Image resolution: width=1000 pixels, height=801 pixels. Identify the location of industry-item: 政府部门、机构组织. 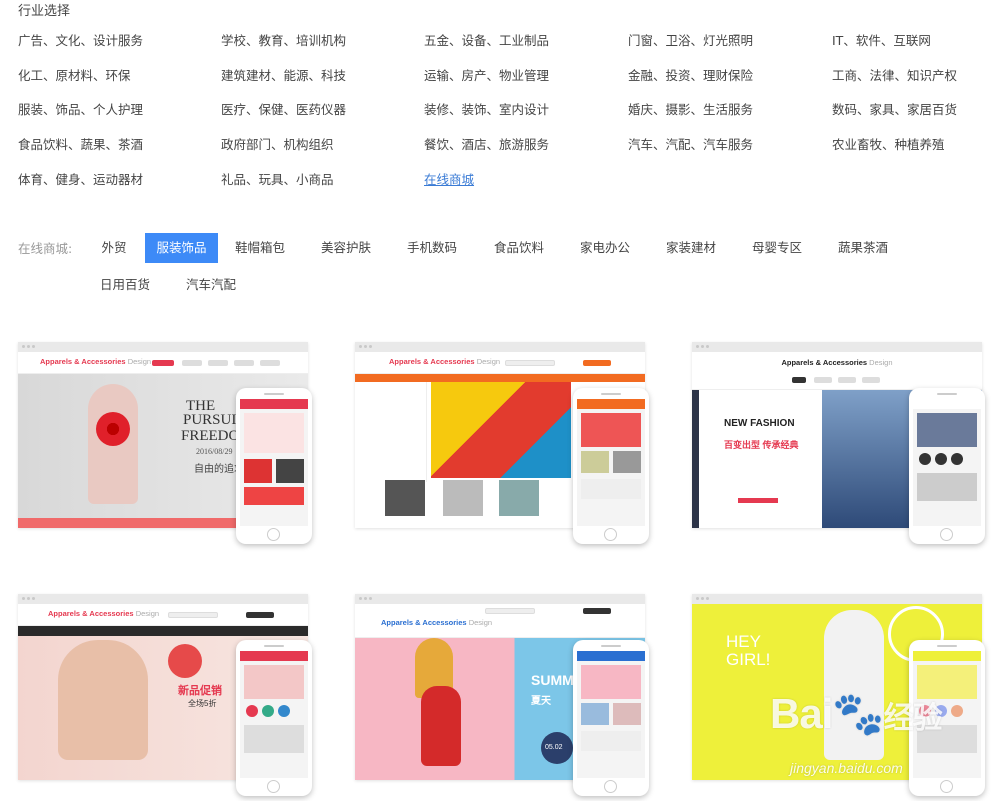
(277, 143).